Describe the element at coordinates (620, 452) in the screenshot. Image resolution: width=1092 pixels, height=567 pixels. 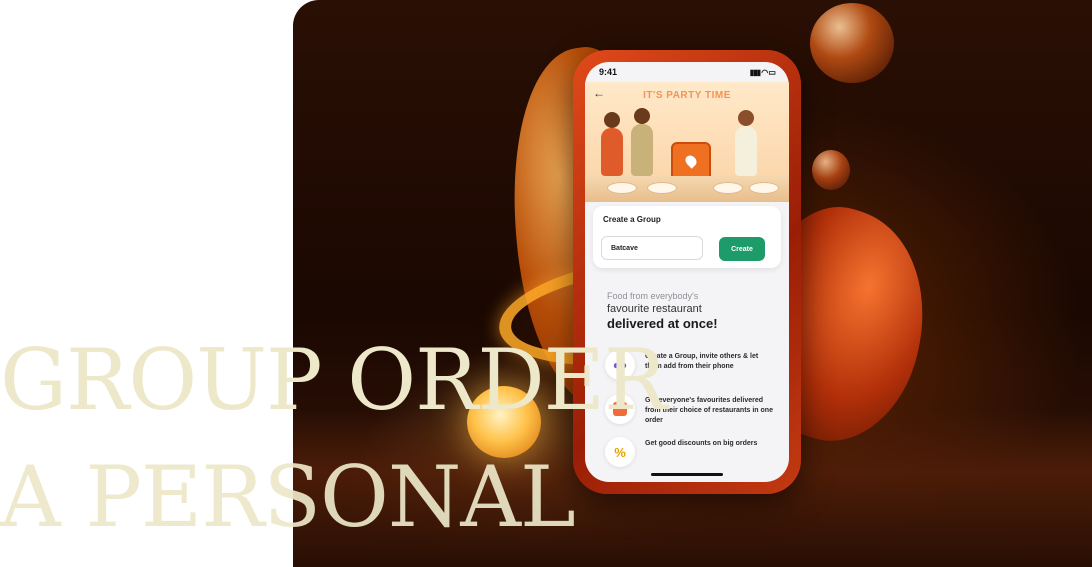
I see `percent-icon: %` at that location.